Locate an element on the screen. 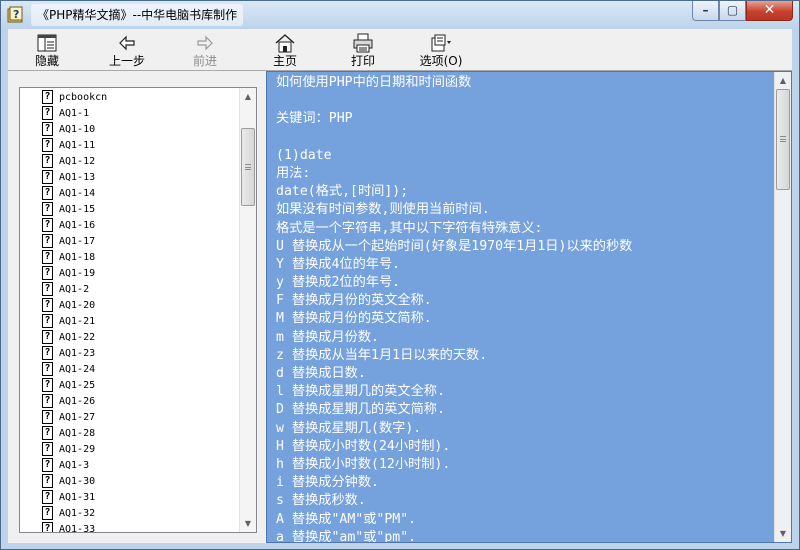 The height and width of the screenshot is (550, 800). grip-icon is located at coordinates (248, 166).